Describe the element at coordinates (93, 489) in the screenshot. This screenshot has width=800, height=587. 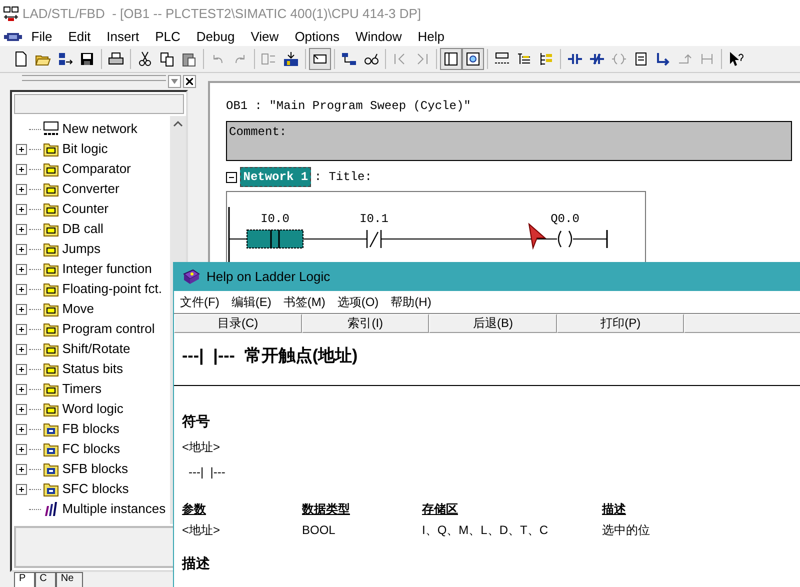
I see `tree-item: SFC blocks` at that location.